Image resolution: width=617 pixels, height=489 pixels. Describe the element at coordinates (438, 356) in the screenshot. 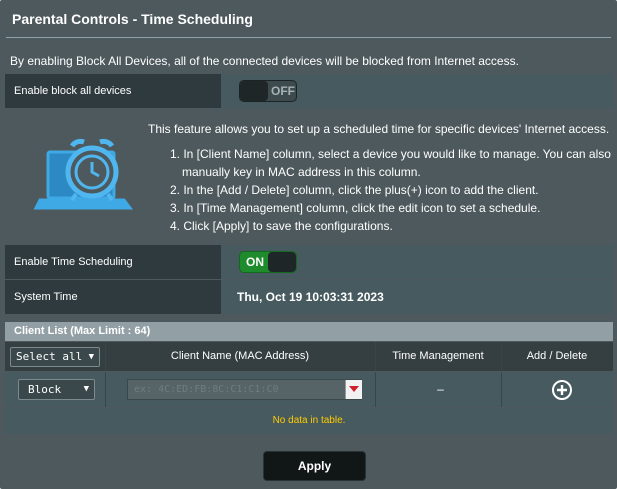

I see `column-header-time-management: Time Management` at that location.